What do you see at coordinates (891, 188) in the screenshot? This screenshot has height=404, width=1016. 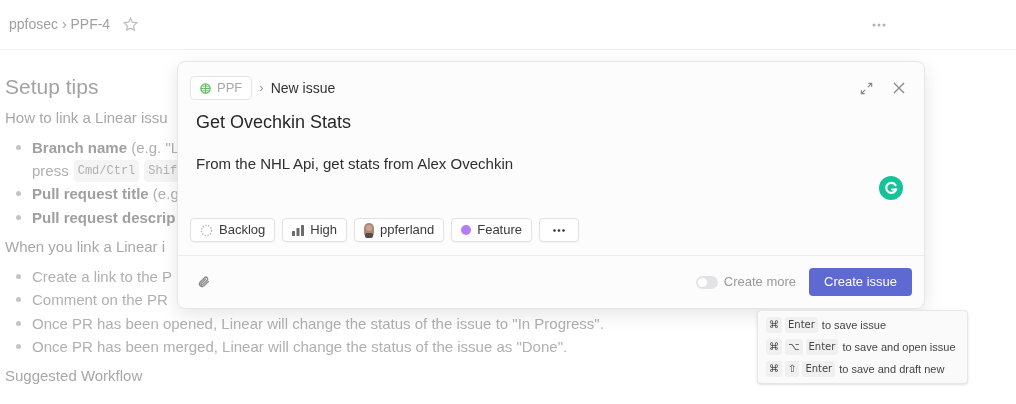 I see `grammarly-icon` at bounding box center [891, 188].